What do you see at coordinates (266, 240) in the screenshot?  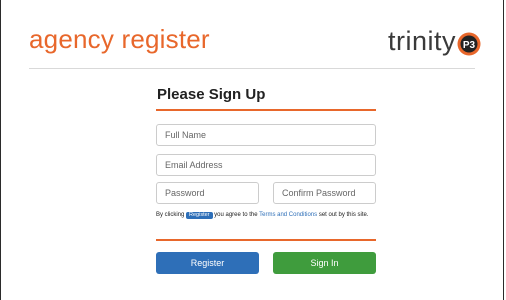 I see `form-bottom-divider` at bounding box center [266, 240].